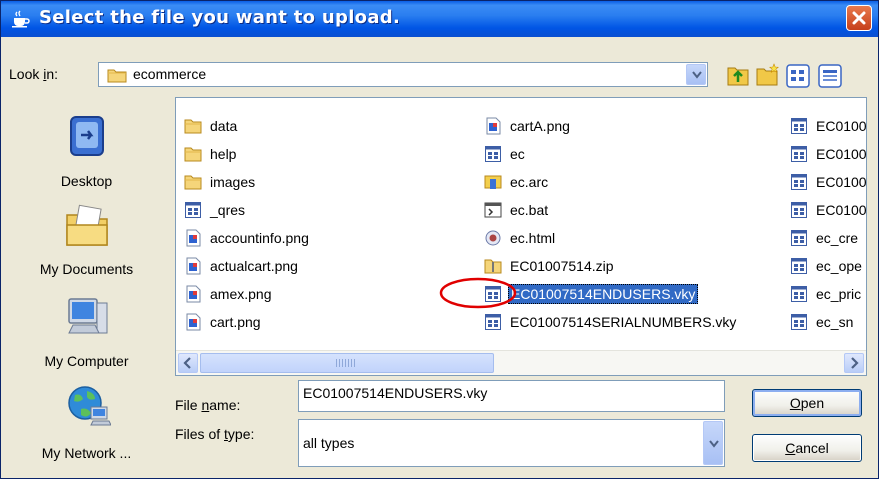 The height and width of the screenshot is (479, 879). What do you see at coordinates (34, 74) in the screenshot?
I see `look-in-label: Look in:` at bounding box center [34, 74].